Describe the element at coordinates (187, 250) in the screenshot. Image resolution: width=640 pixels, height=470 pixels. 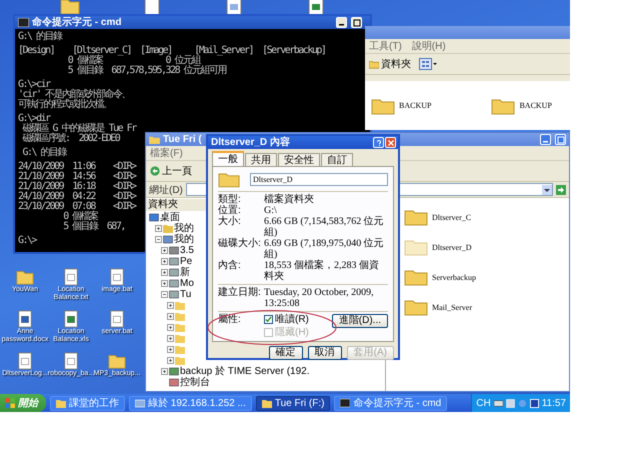
I see `tree-item: 3.5` at that location.